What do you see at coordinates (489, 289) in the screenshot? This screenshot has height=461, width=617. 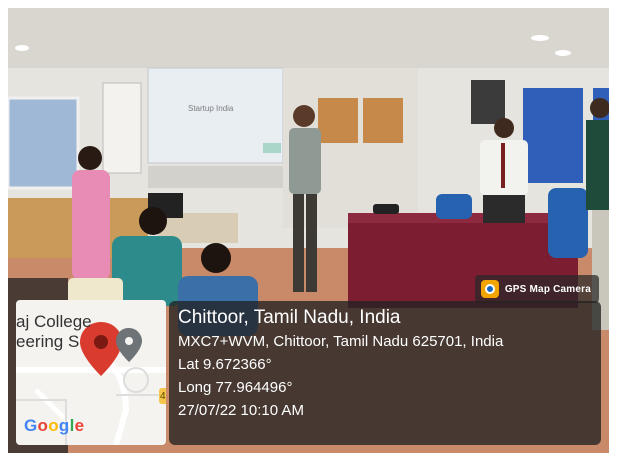 I see `gps-map-camera-icon` at bounding box center [489, 289].